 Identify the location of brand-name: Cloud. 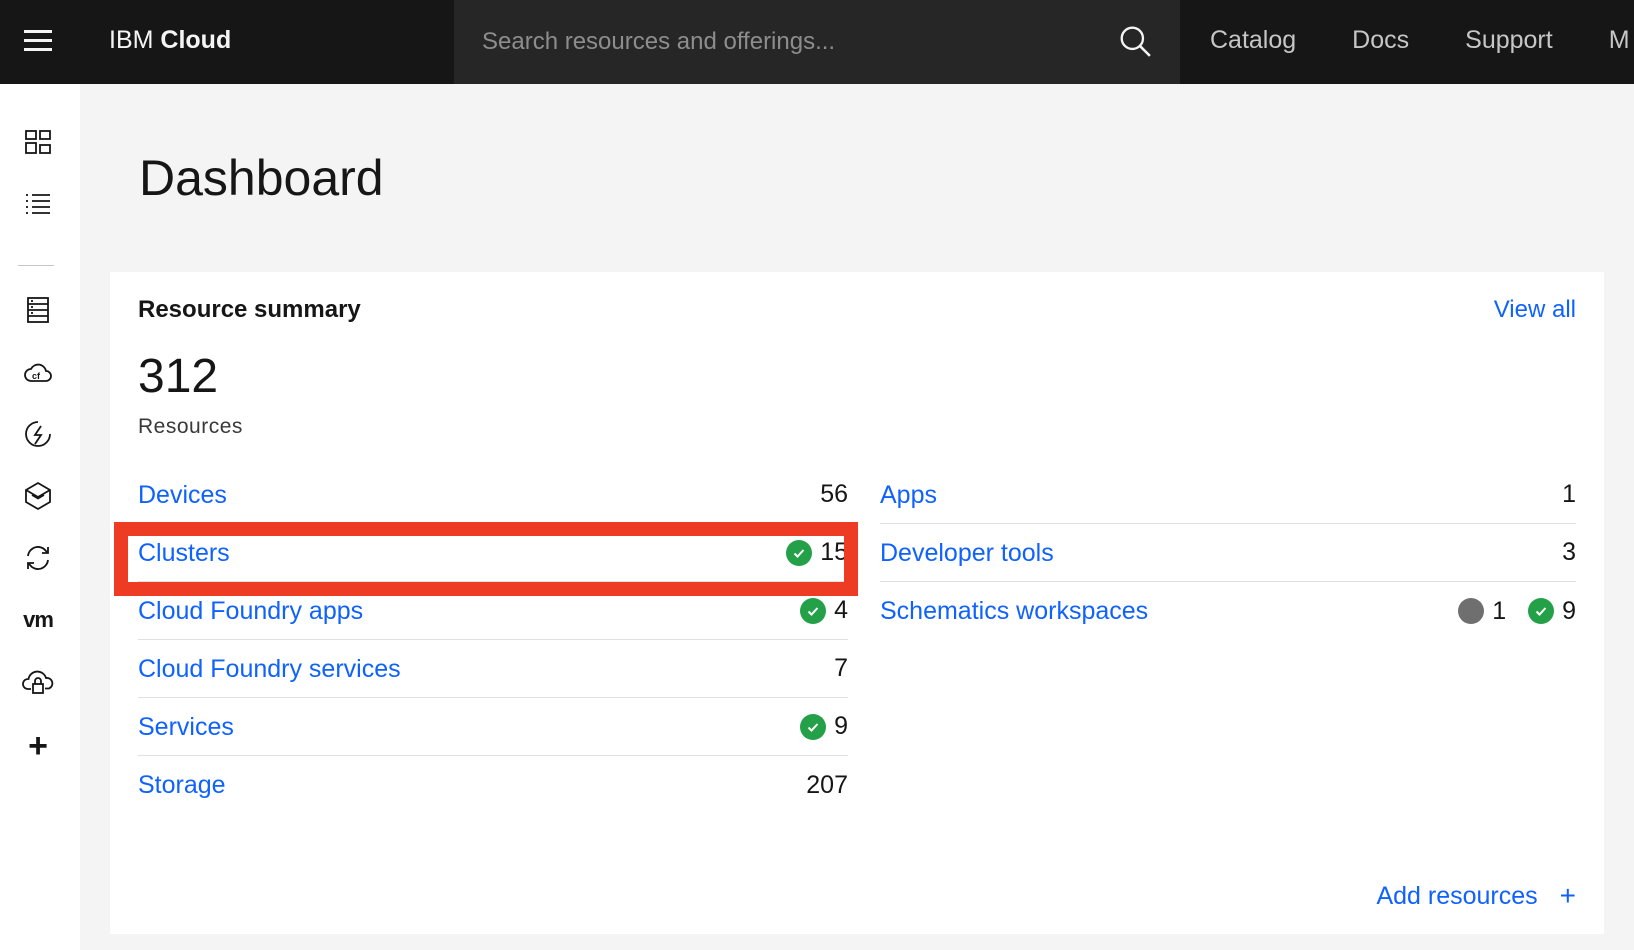
(196, 40).